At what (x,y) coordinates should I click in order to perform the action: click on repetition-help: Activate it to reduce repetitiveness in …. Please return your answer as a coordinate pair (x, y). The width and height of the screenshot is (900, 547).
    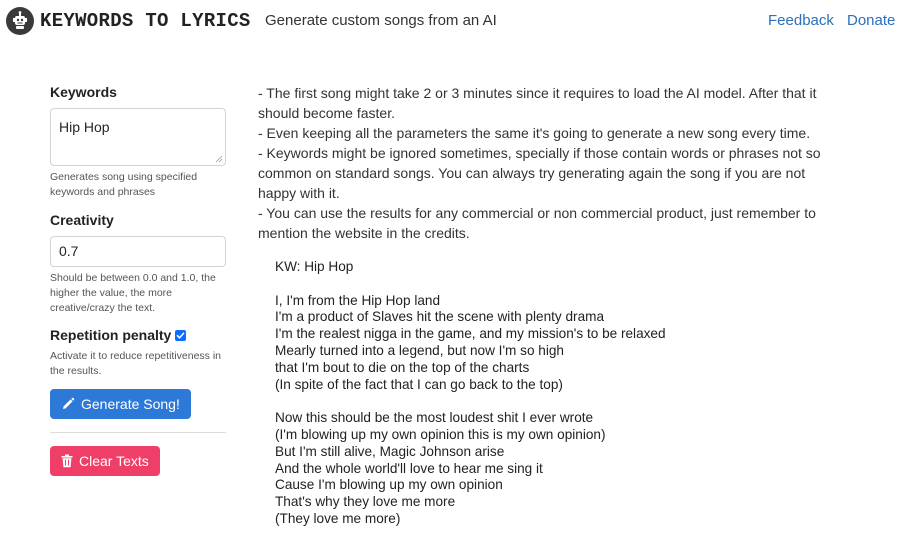
    Looking at the image, I should click on (136, 363).